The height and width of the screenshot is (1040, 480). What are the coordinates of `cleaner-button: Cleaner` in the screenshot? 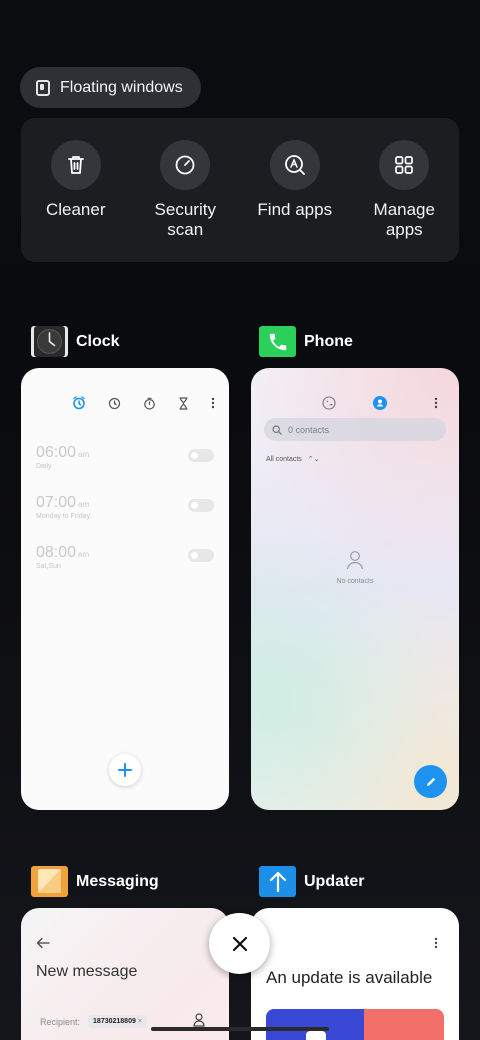 It's located at (76, 201).